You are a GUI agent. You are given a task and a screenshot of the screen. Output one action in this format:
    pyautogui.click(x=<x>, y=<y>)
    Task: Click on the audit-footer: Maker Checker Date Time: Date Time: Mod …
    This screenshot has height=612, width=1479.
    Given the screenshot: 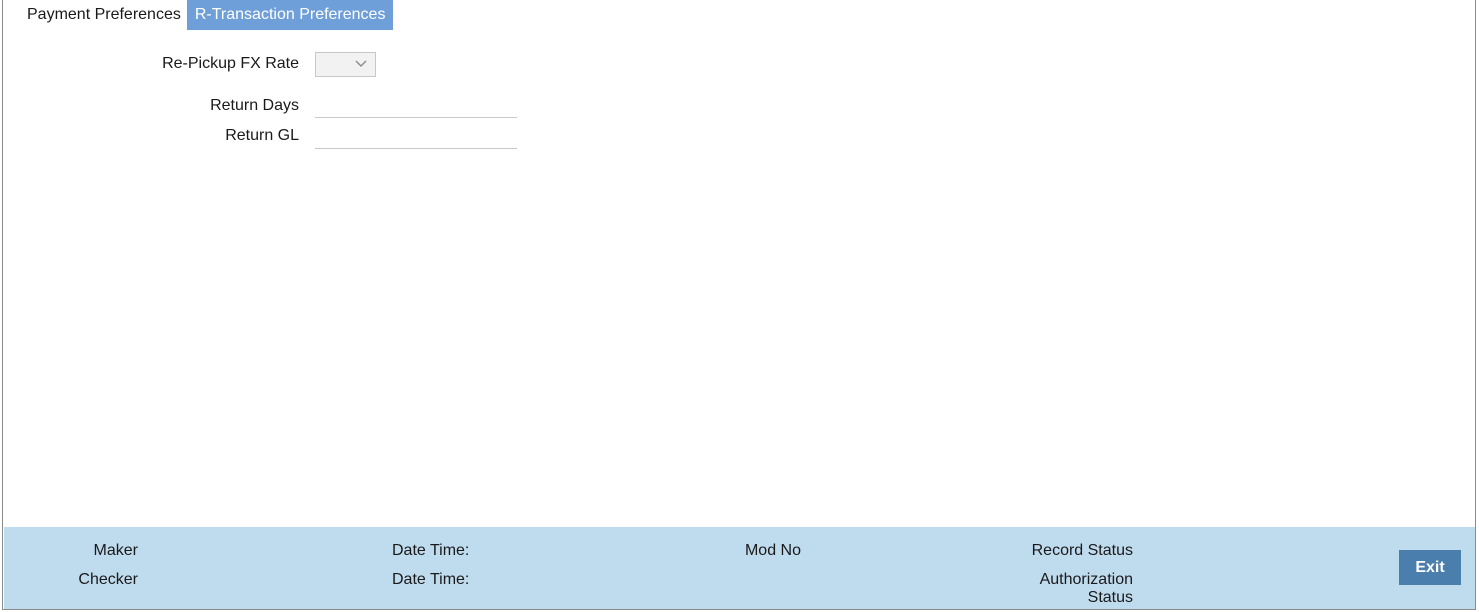 What is the action you would take?
    pyautogui.click(x=739, y=568)
    